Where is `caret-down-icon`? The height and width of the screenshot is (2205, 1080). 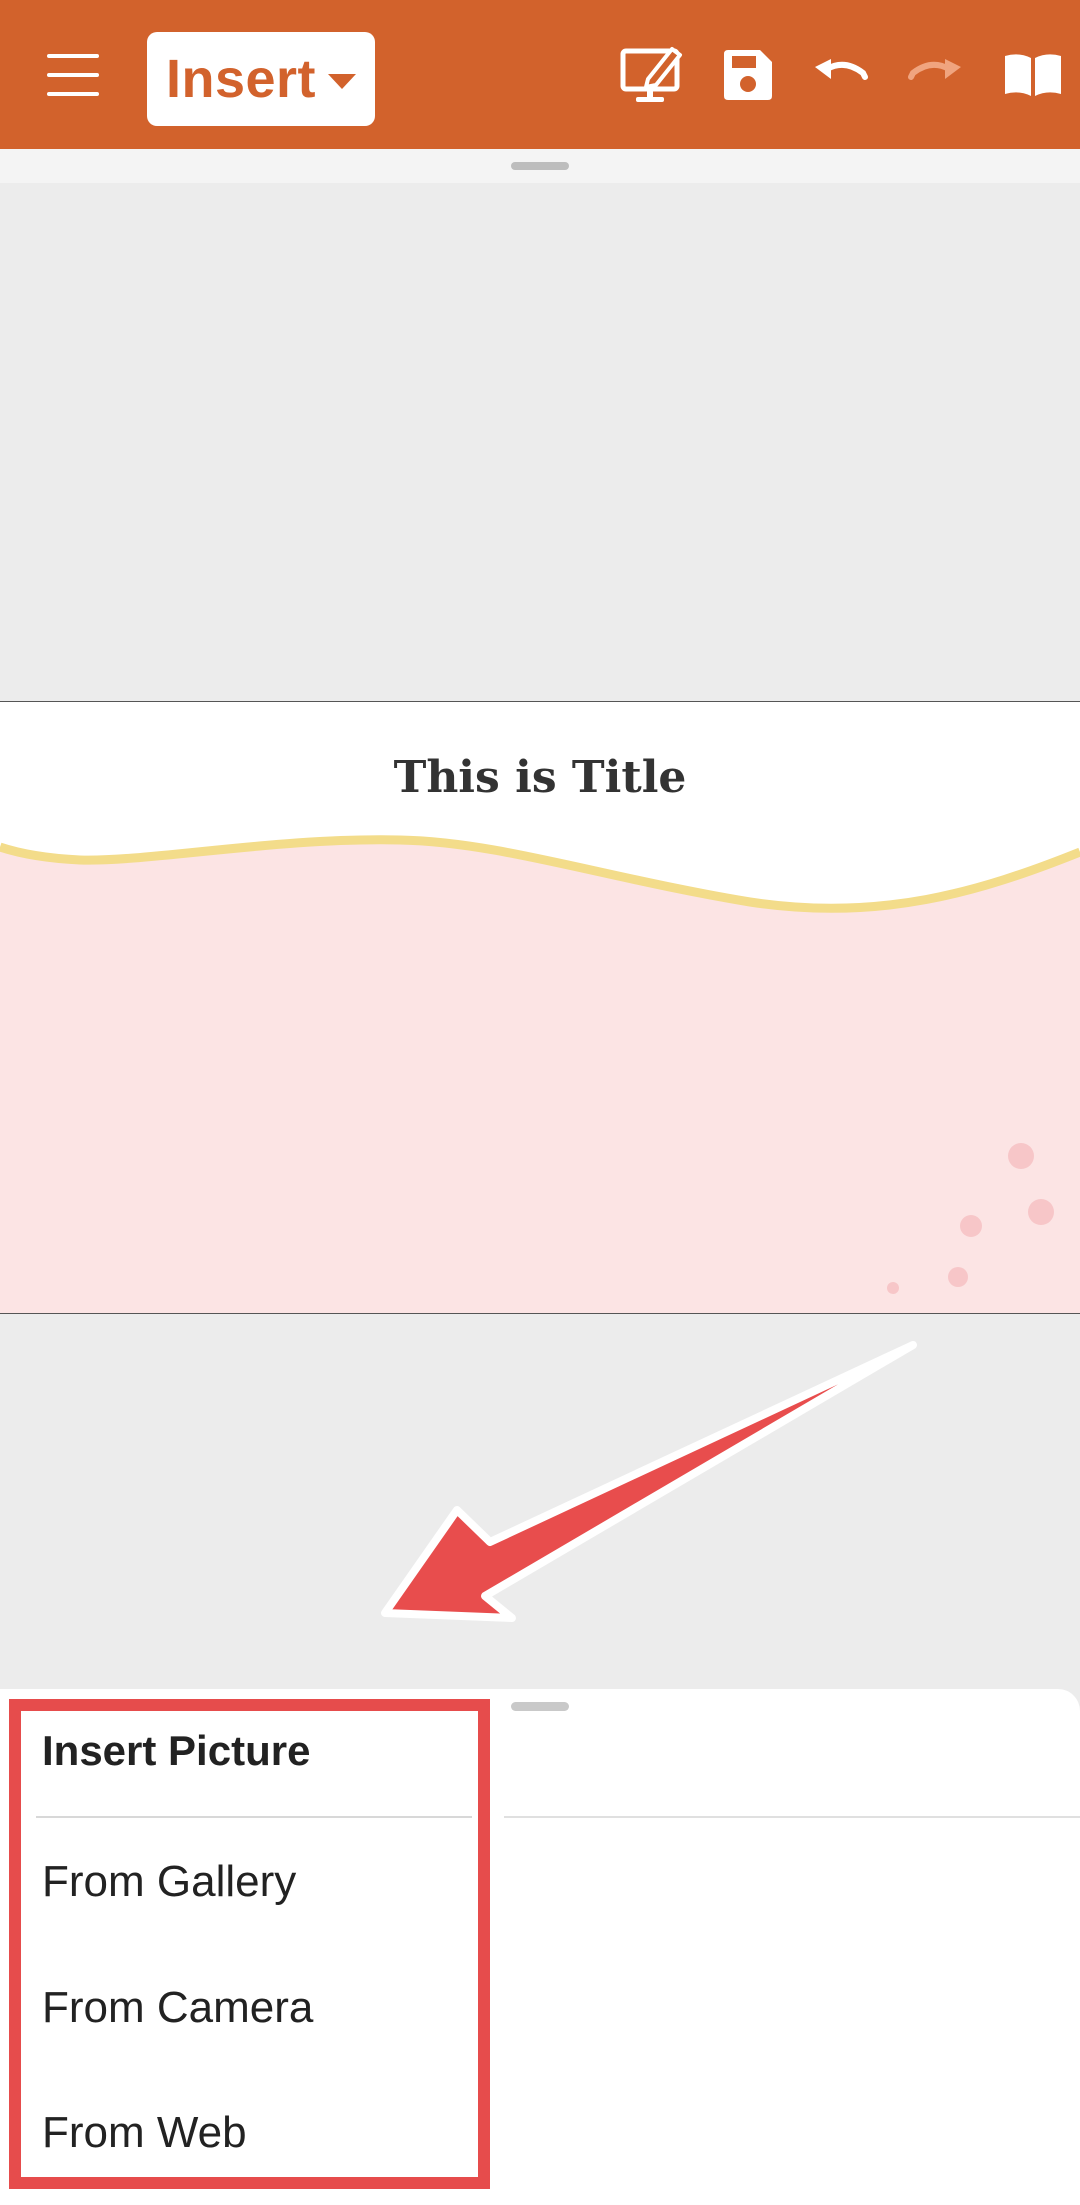
caret-down-icon is located at coordinates (342, 81).